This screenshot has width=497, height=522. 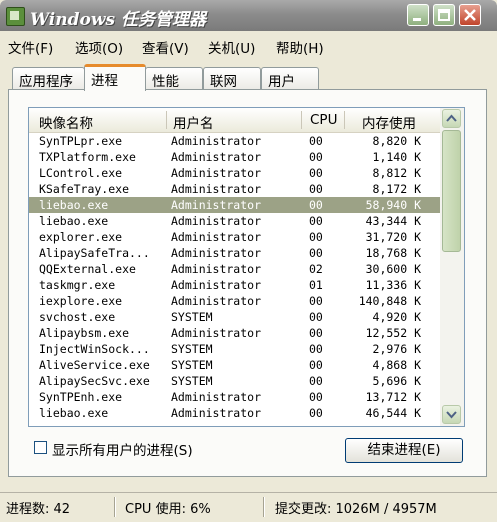 What do you see at coordinates (87, 157) in the screenshot?
I see `process-name-cell: TXPlatform.exe` at bounding box center [87, 157].